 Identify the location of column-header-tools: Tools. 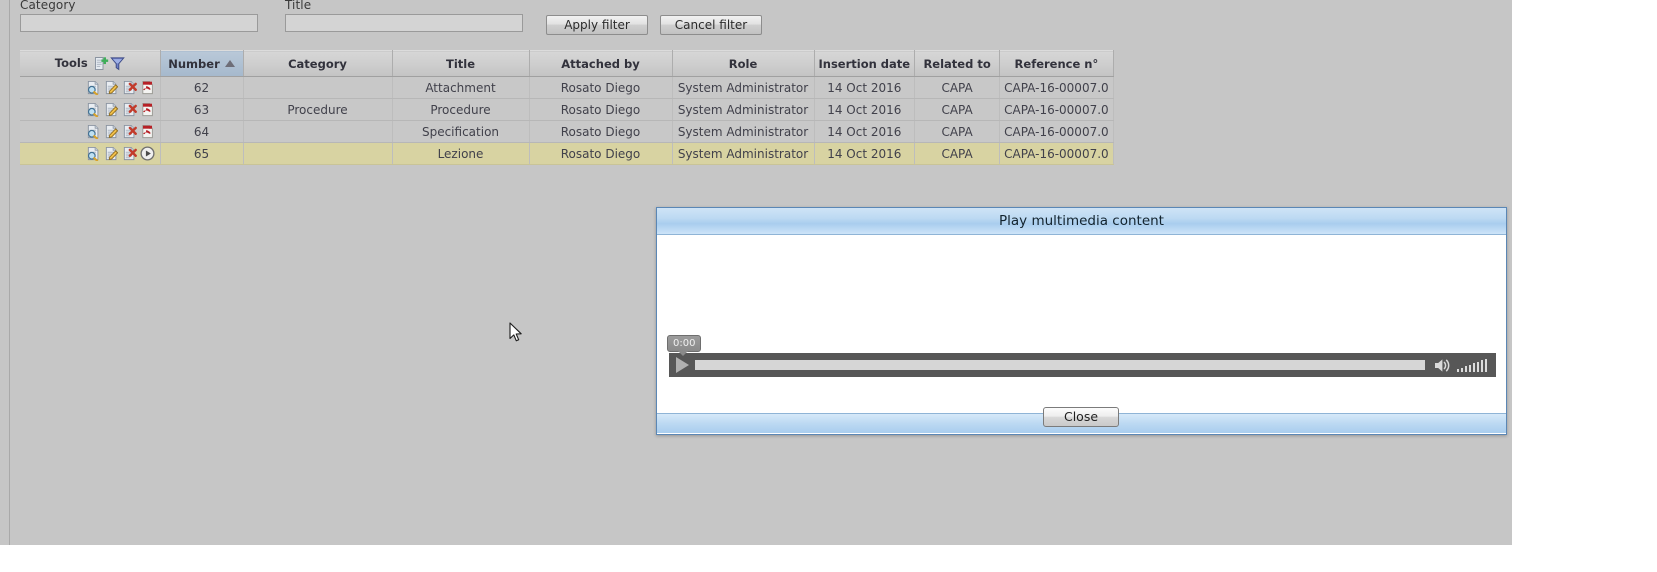
(90, 63).